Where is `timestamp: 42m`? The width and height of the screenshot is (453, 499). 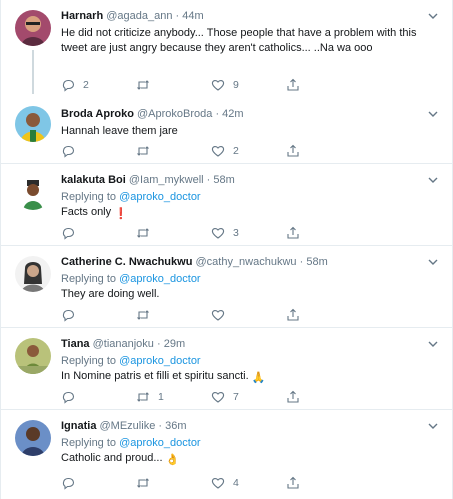 timestamp: 42m is located at coordinates (232, 114).